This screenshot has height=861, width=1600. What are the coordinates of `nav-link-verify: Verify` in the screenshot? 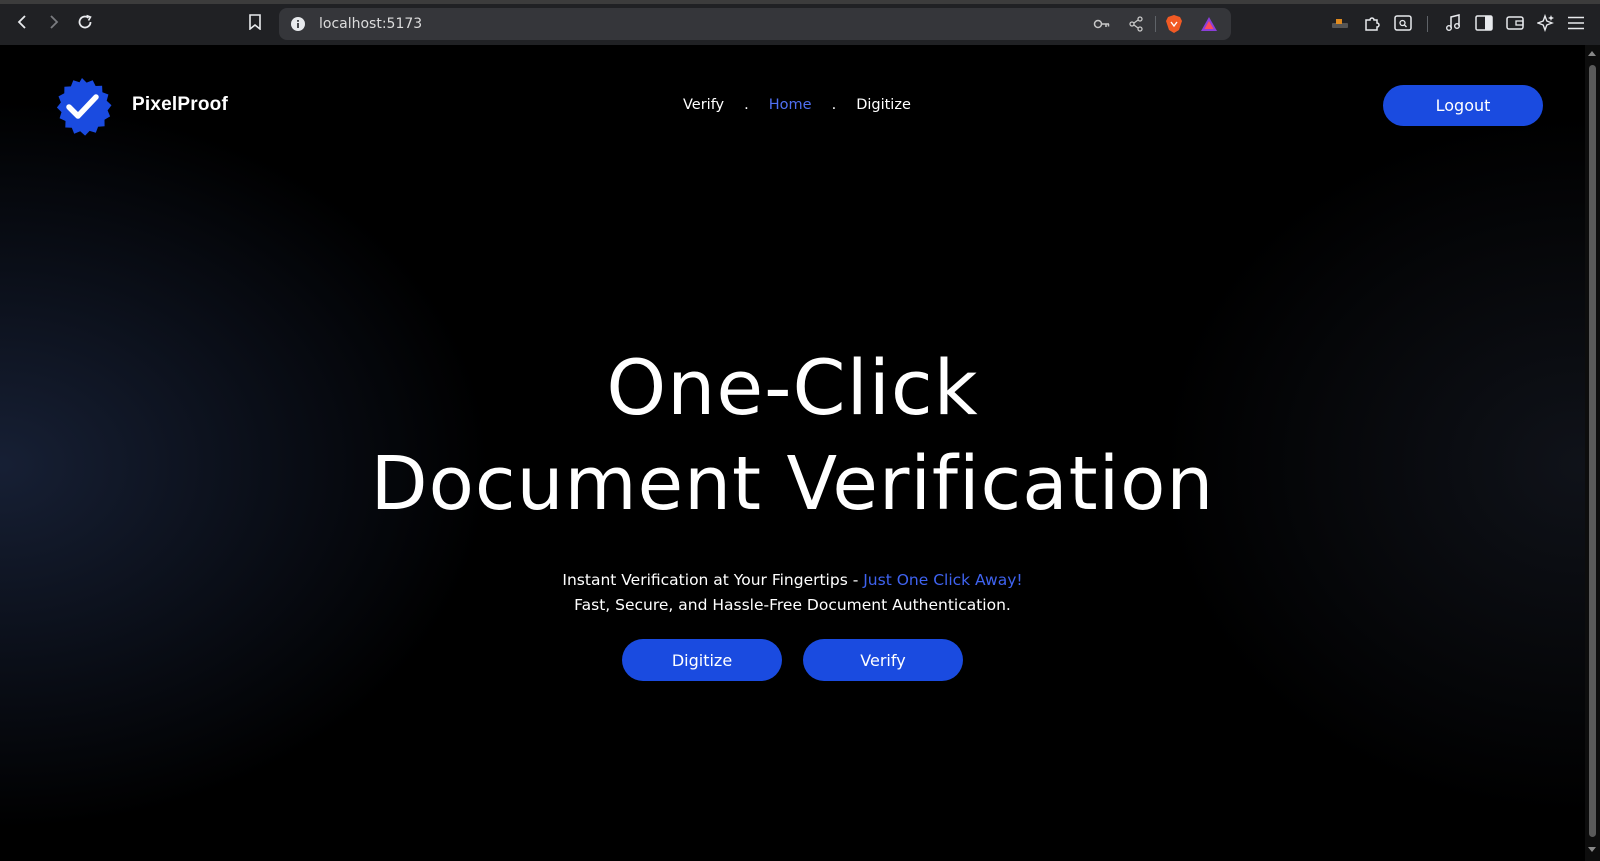 It's located at (703, 105).